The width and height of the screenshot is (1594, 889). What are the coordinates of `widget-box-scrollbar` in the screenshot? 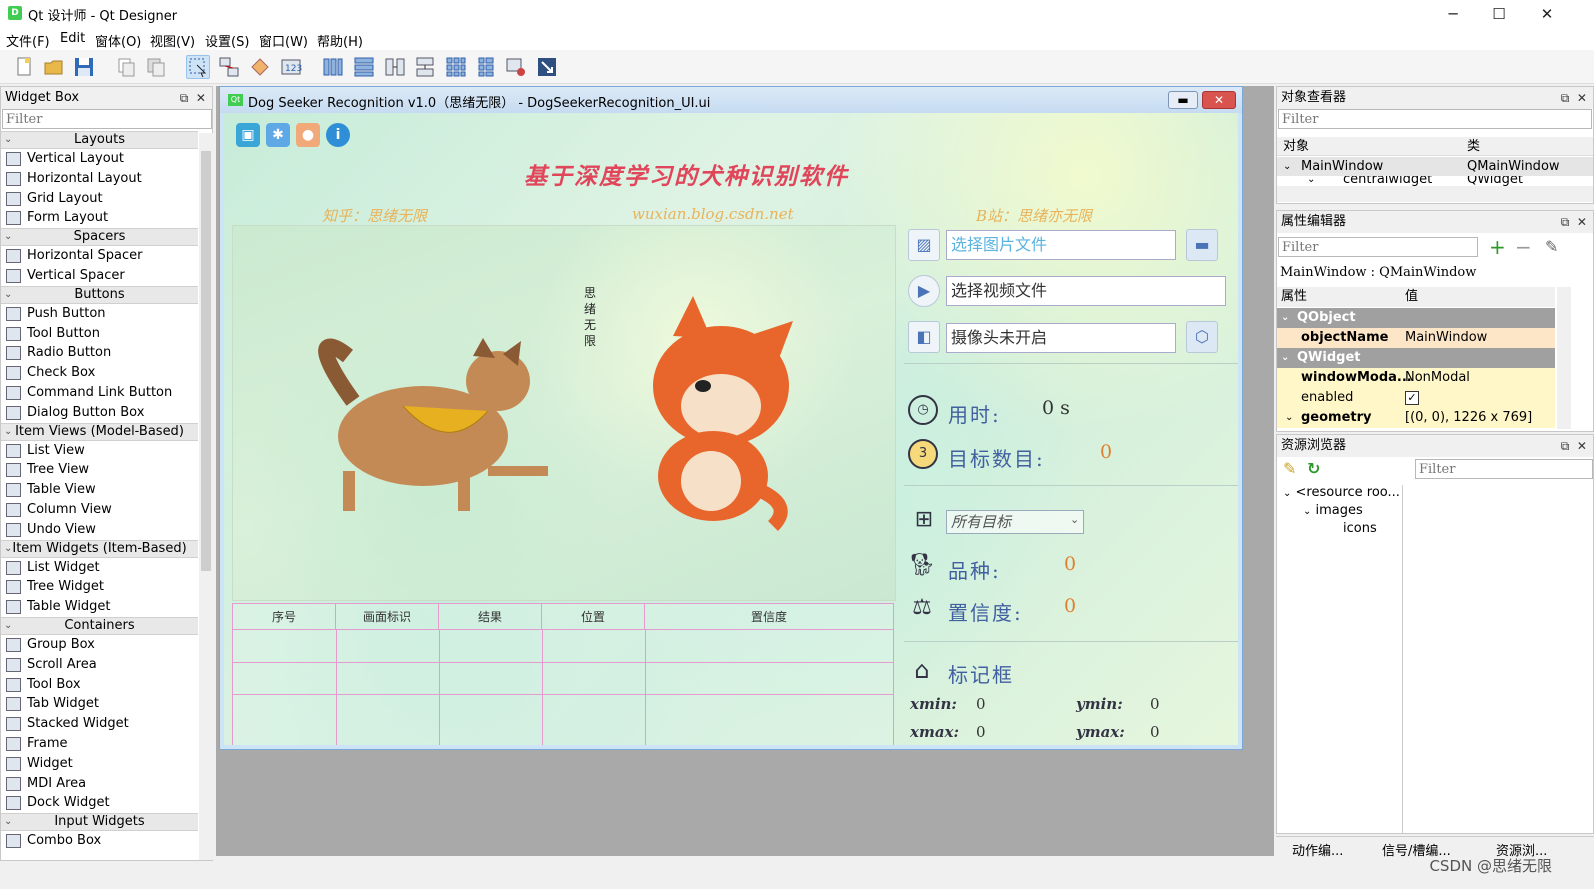 It's located at (206, 496).